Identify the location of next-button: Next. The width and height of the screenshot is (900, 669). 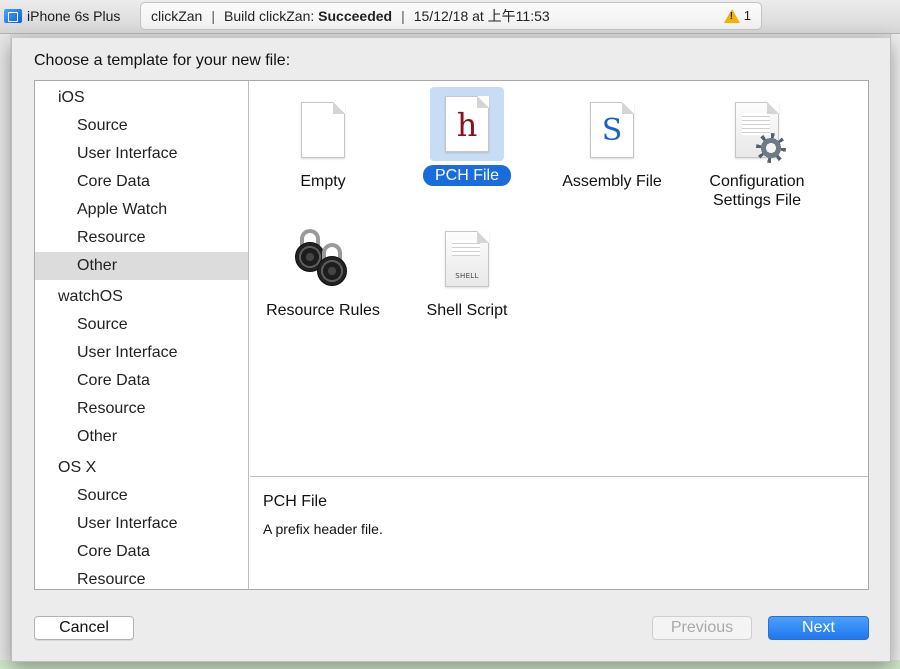
(818, 628).